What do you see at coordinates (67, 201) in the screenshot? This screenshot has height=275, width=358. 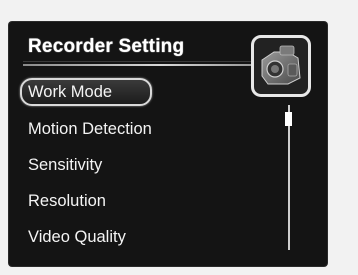 I see `menu-item-resolution: Resolution` at bounding box center [67, 201].